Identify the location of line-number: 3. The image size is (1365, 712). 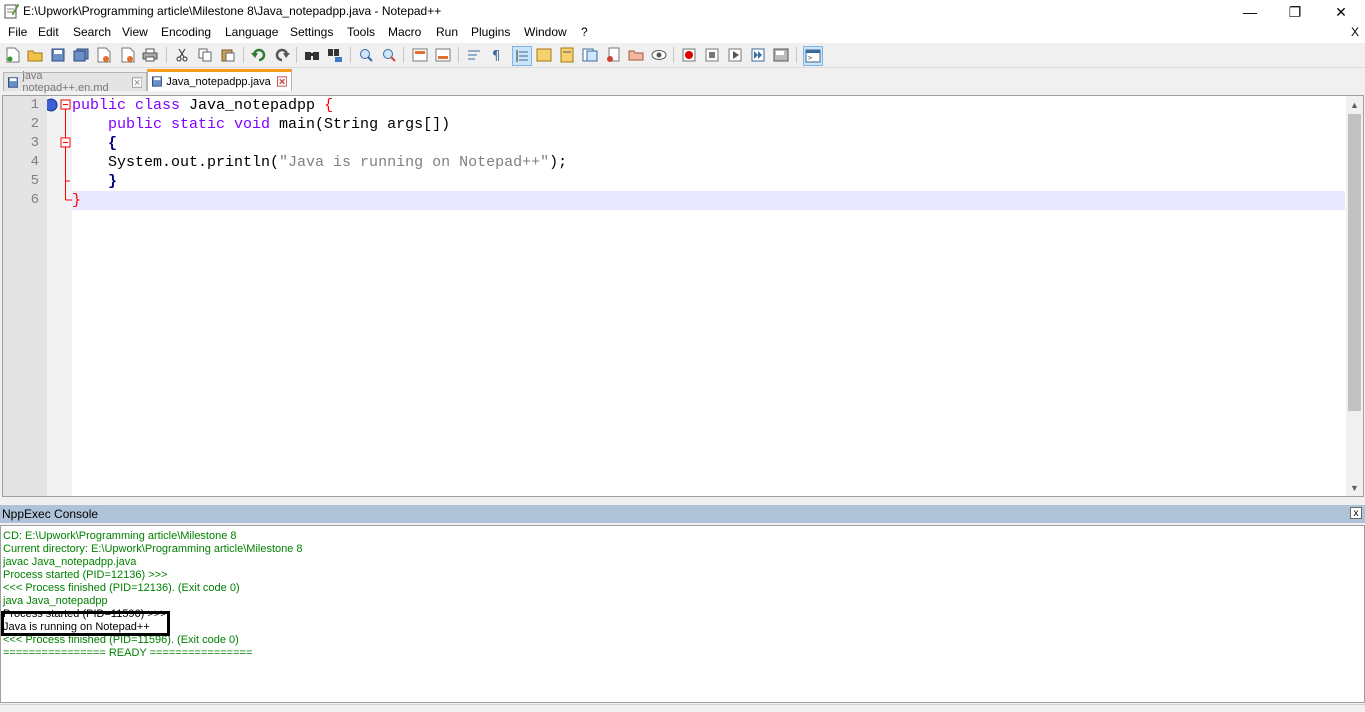
(35, 143).